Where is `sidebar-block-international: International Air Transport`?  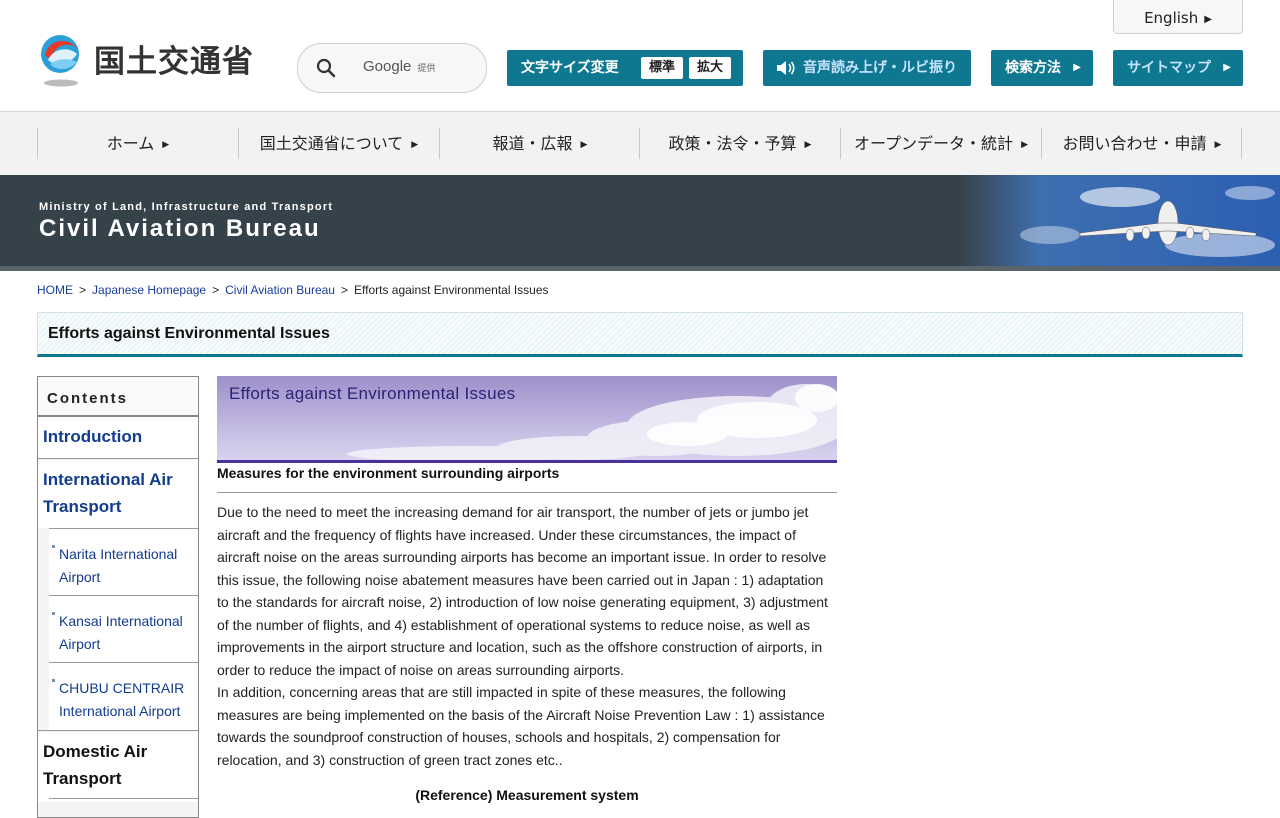 sidebar-block-international: International Air Transport is located at coordinates (118, 494).